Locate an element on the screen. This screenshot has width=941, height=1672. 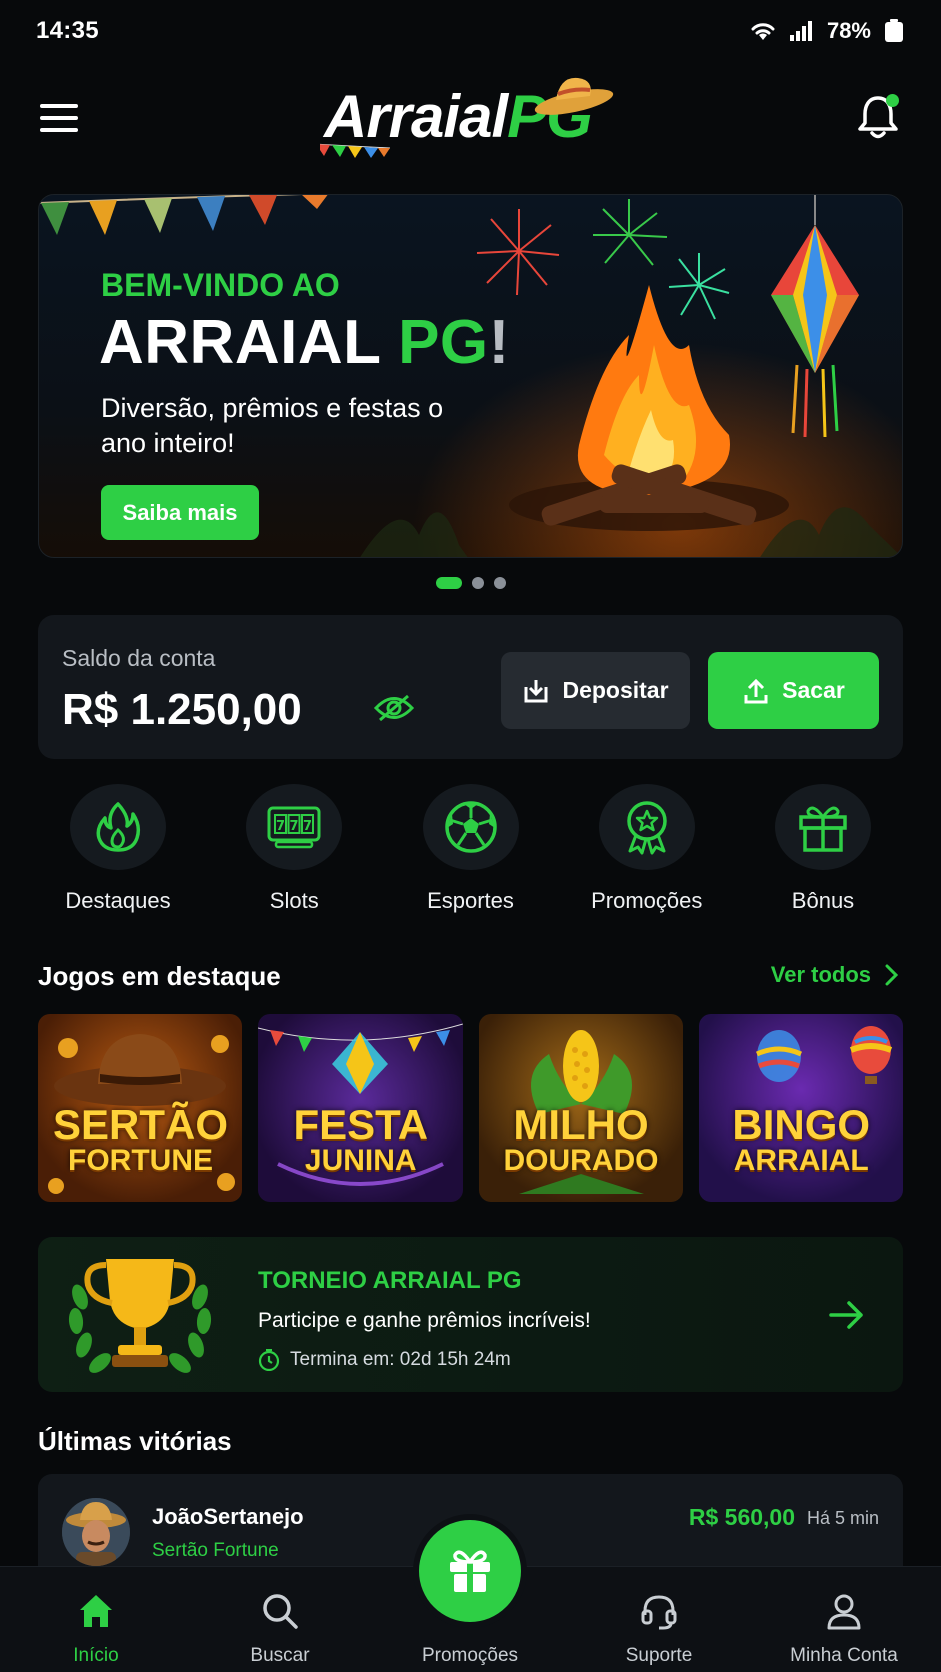
category-circle: 777 is located at coordinates (294, 827).